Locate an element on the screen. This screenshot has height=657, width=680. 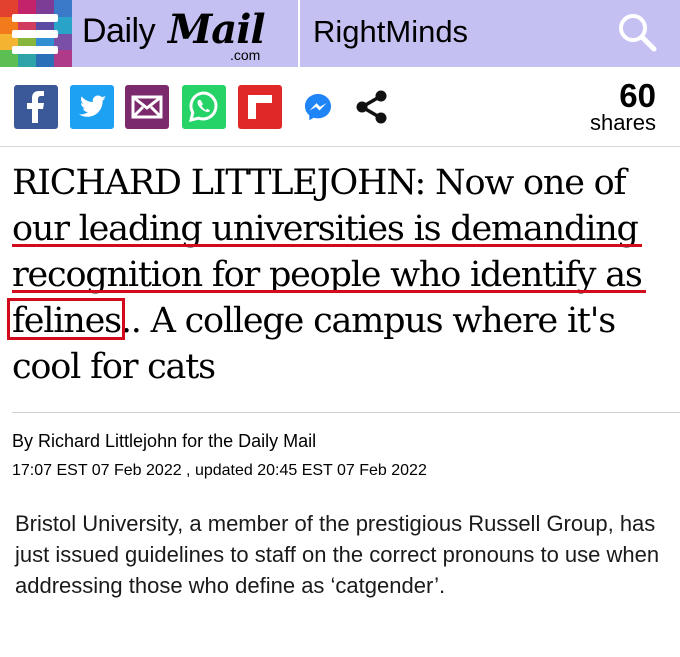
share-bar: 60 shares is located at coordinates (340, 107).